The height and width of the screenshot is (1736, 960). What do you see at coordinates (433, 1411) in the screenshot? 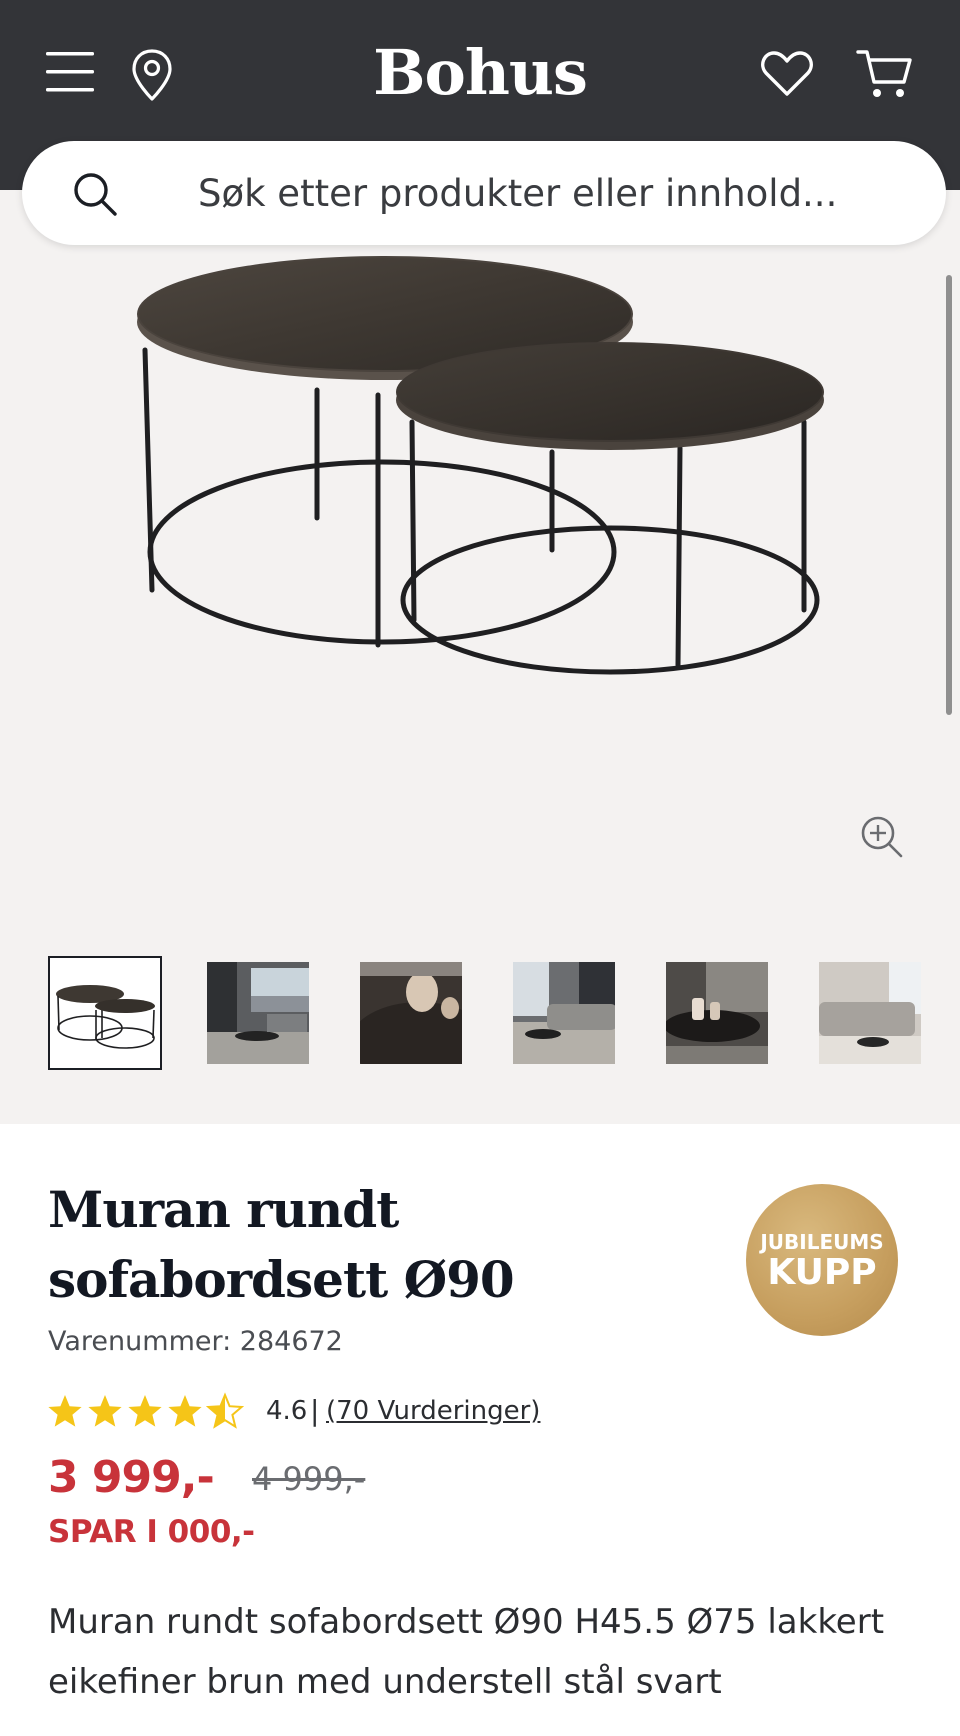
I see `reviews-link: (70 Vurderinger)` at bounding box center [433, 1411].